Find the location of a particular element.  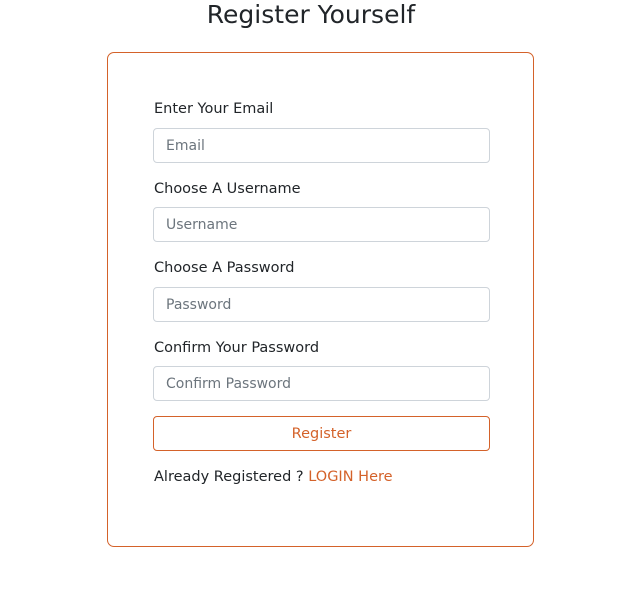

login-link: LOGIN Here is located at coordinates (350, 477).